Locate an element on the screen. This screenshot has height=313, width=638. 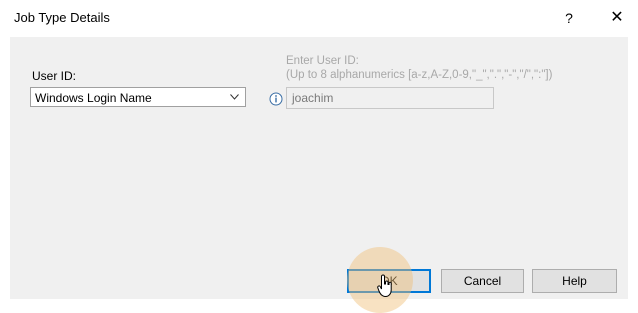
chevron-down-icon is located at coordinates (234, 97).